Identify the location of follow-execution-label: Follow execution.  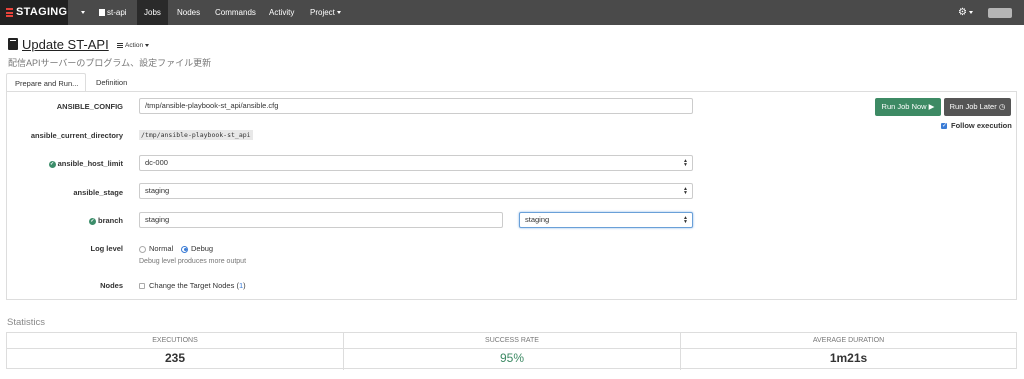
(981, 125).